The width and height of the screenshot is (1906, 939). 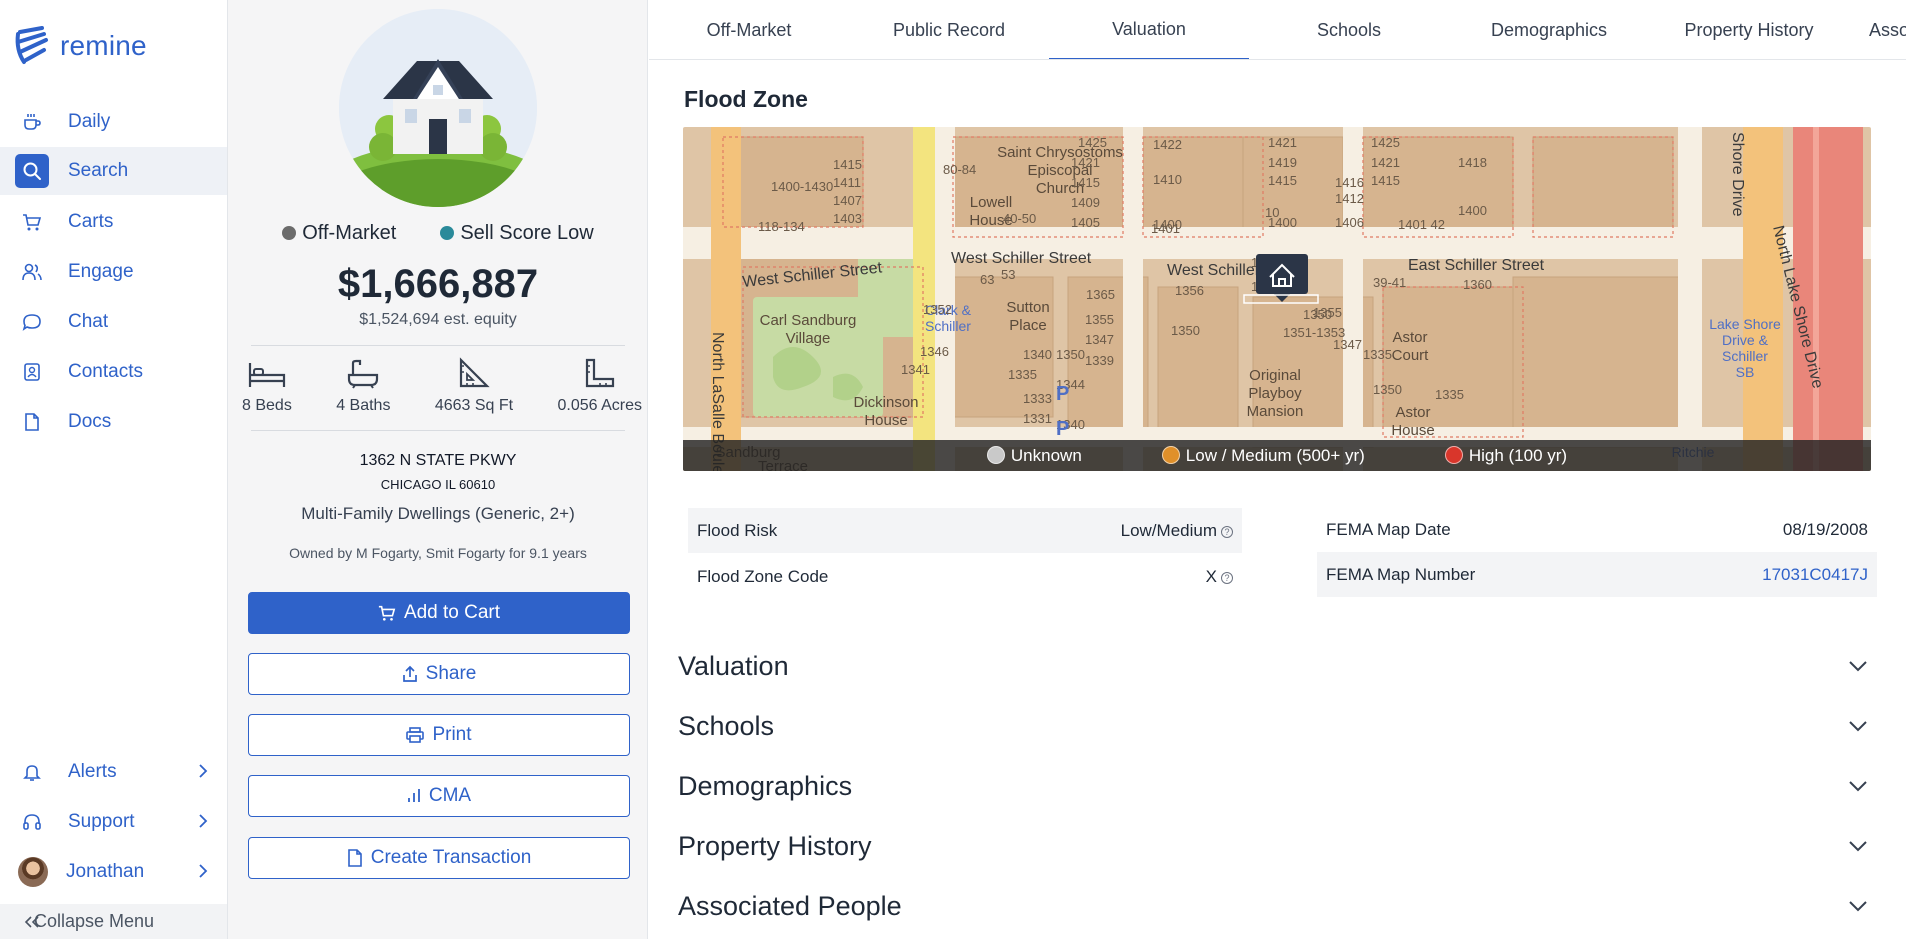 I want to click on nav-item-carts: Carts, so click(x=113, y=222).